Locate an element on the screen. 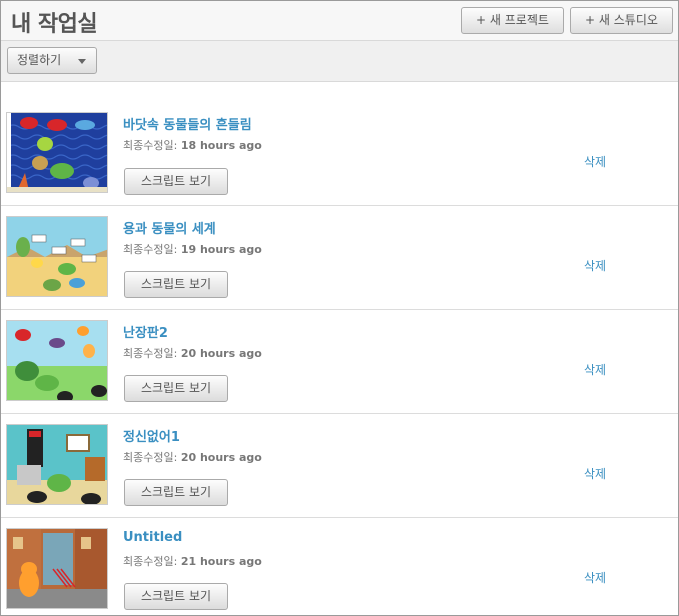 The image size is (679, 616). project-title-link: 용과 동물의 세계 is located at coordinates (169, 227).